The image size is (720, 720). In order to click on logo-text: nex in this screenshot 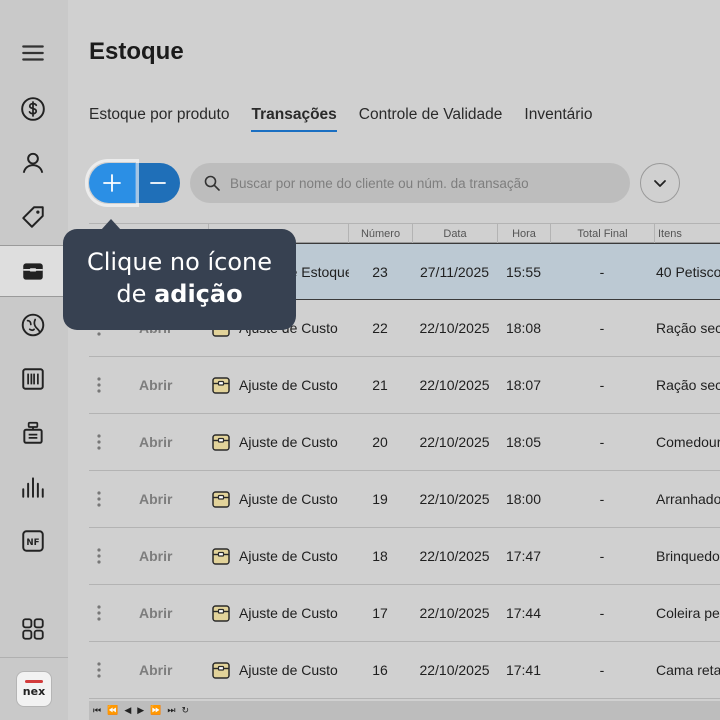, I will do `click(34, 691)`.